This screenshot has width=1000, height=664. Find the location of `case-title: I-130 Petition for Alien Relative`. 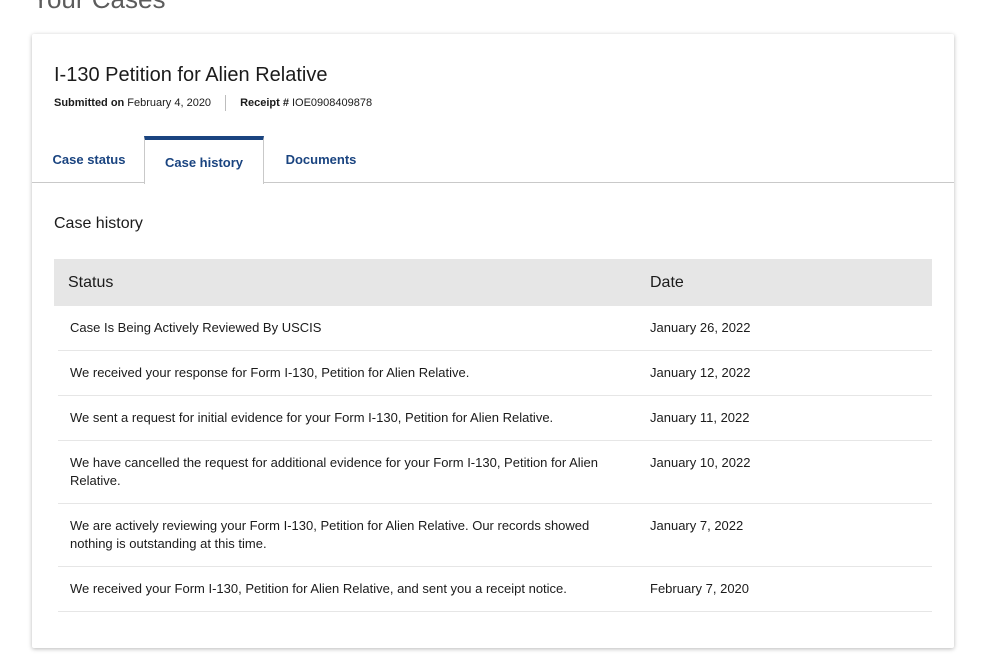

case-title: I-130 Petition for Alien Relative is located at coordinates (191, 75).